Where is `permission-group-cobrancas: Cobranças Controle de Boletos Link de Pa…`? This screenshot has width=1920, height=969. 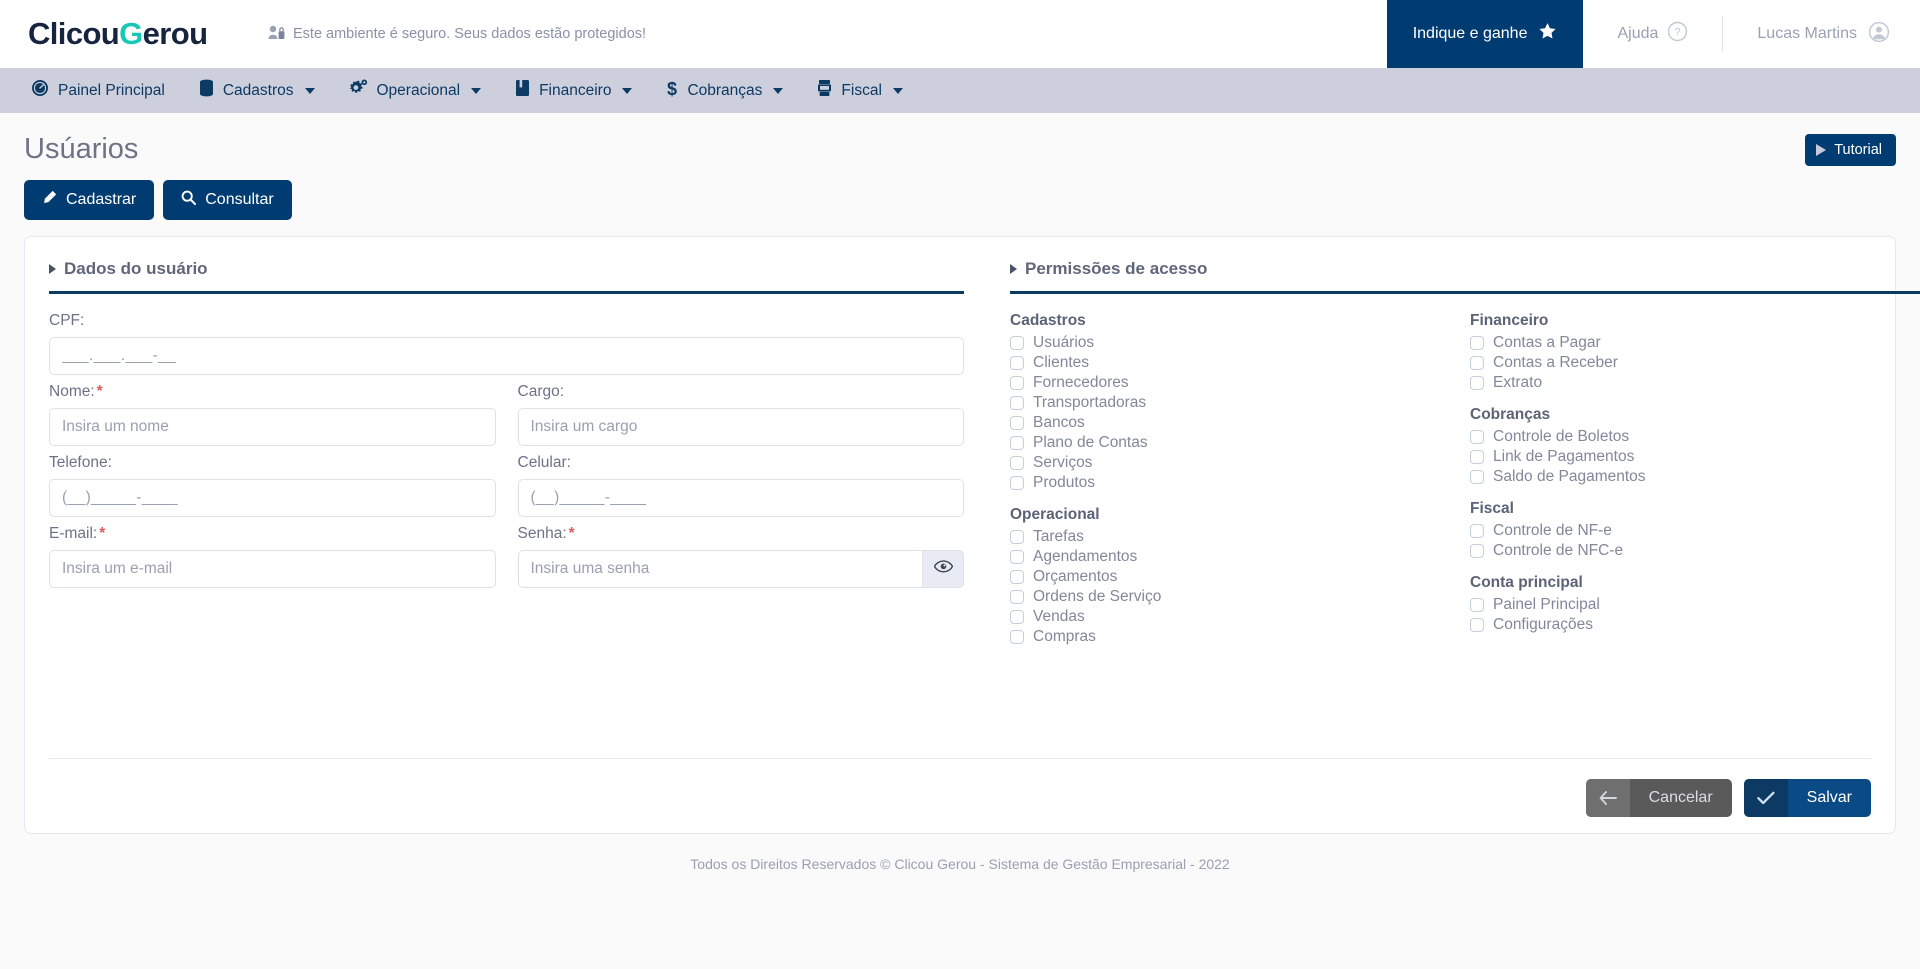
permission-group-cobrancas: Cobranças Controle de Boletos Link de Pa… is located at coordinates (1695, 446).